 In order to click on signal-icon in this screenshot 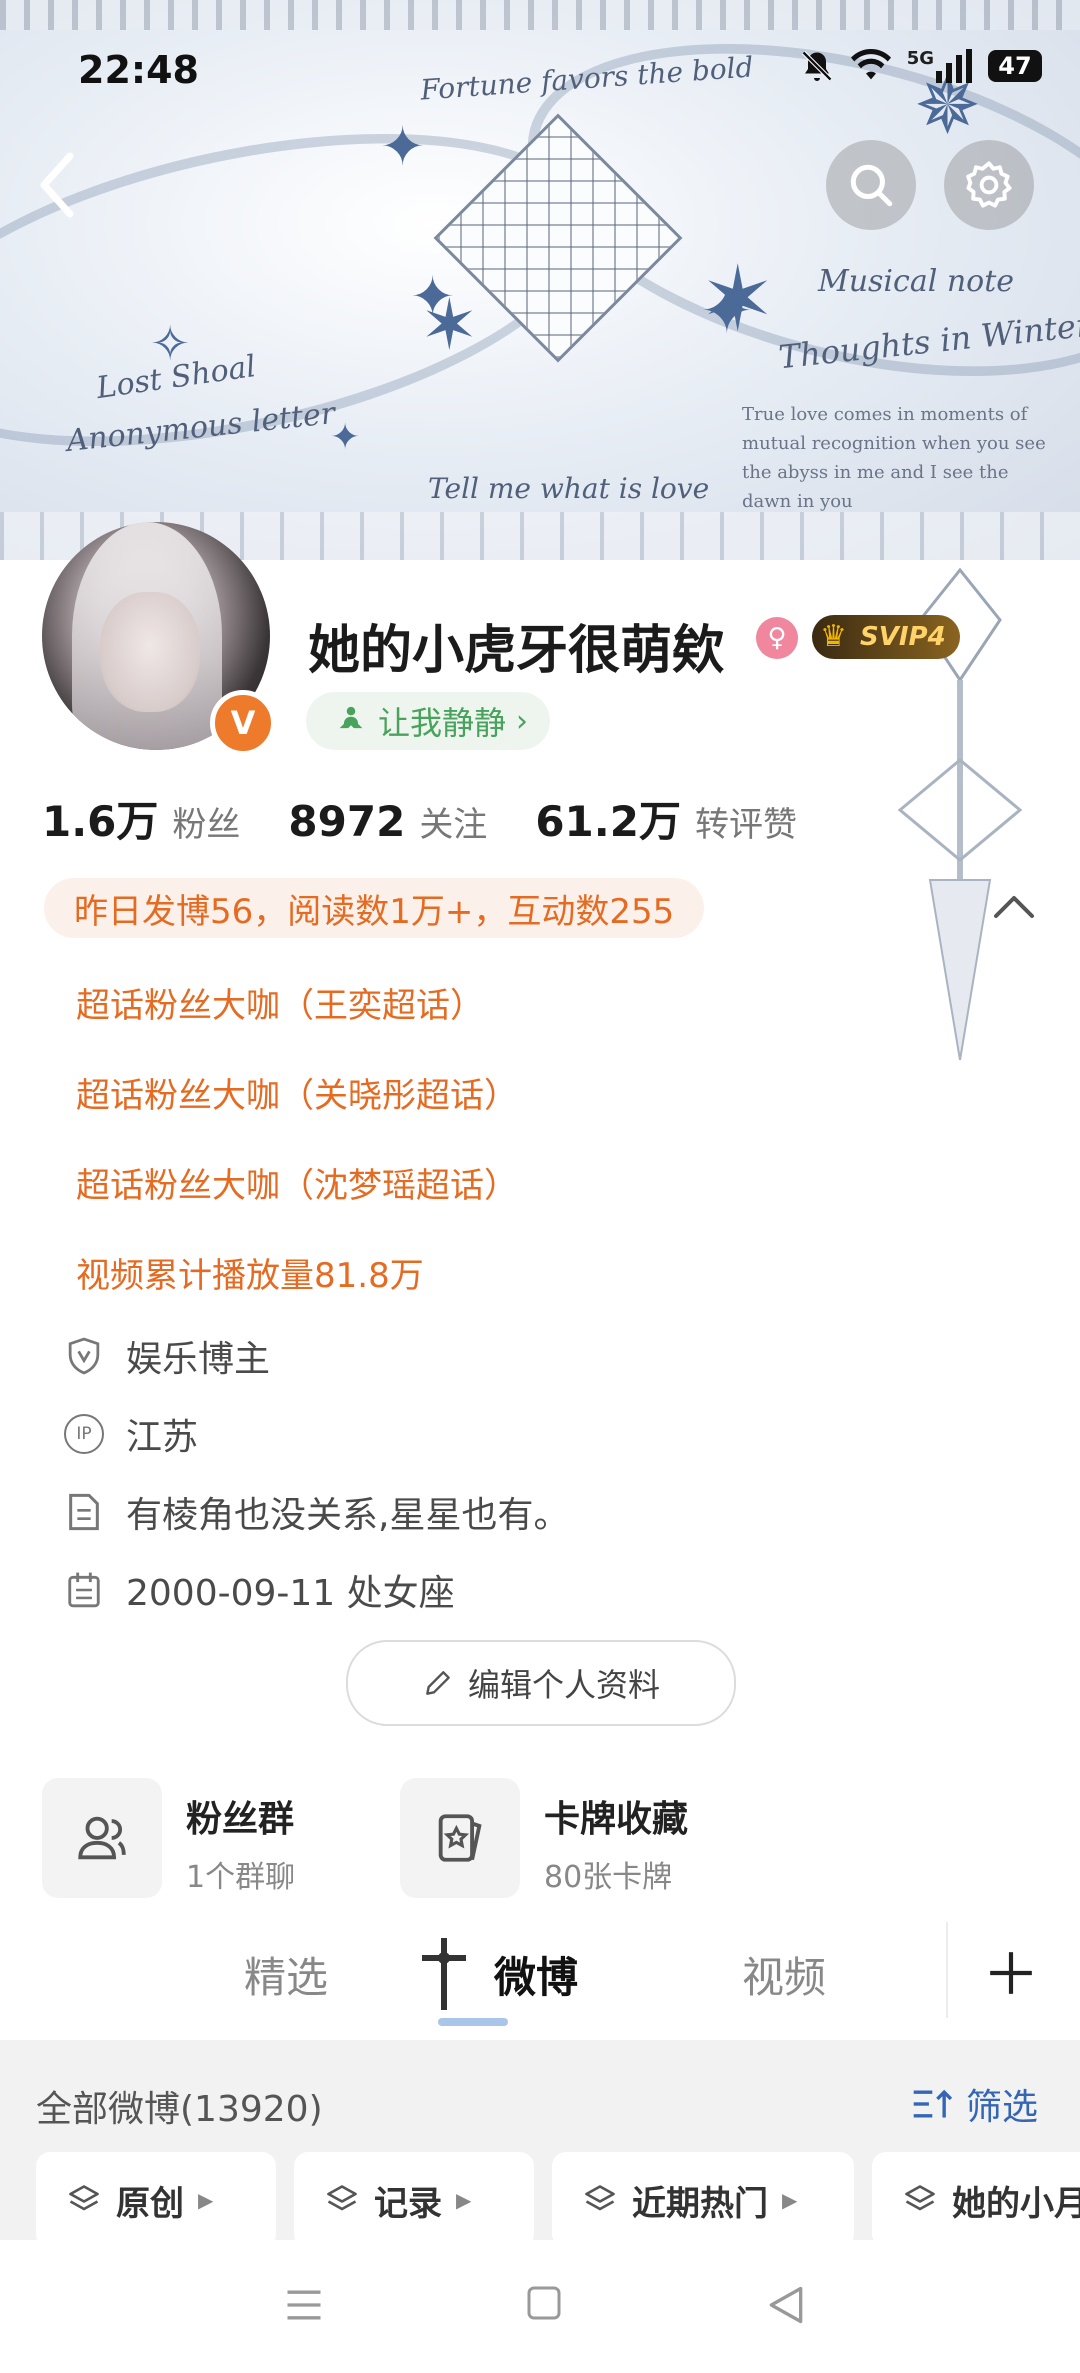, I will do `click(954, 66)`.